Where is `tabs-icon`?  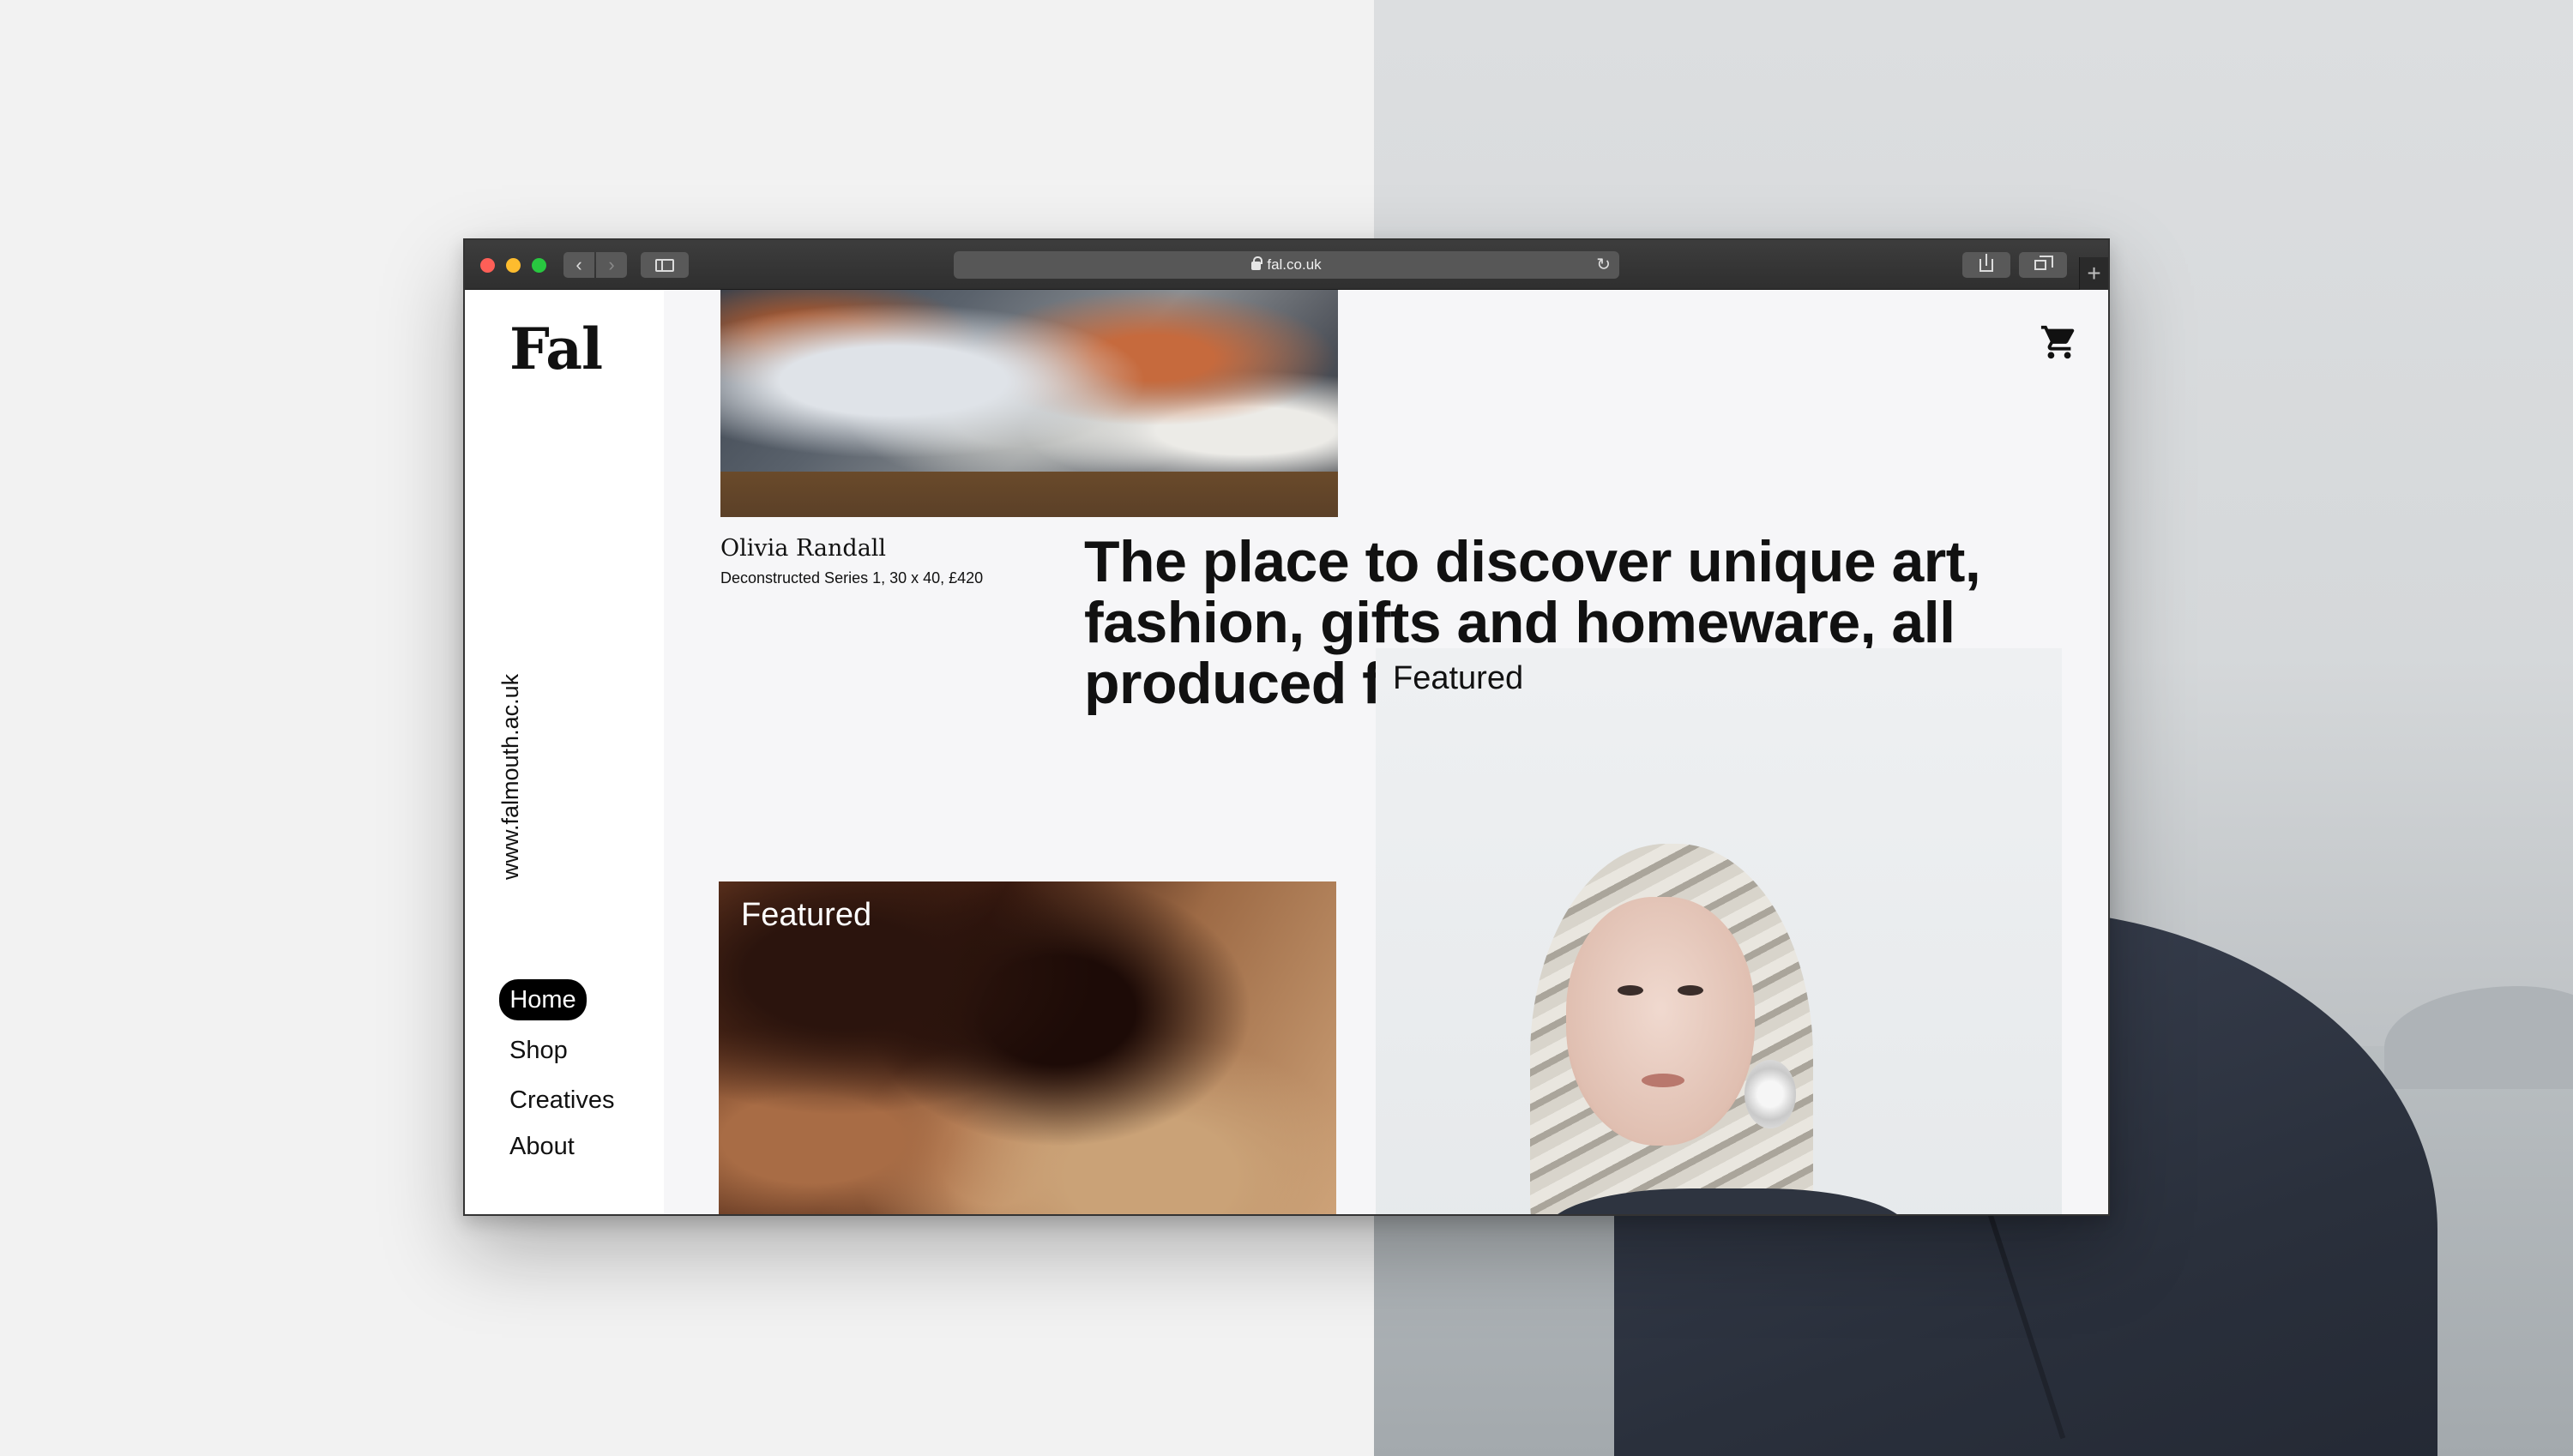 tabs-icon is located at coordinates (2043, 263).